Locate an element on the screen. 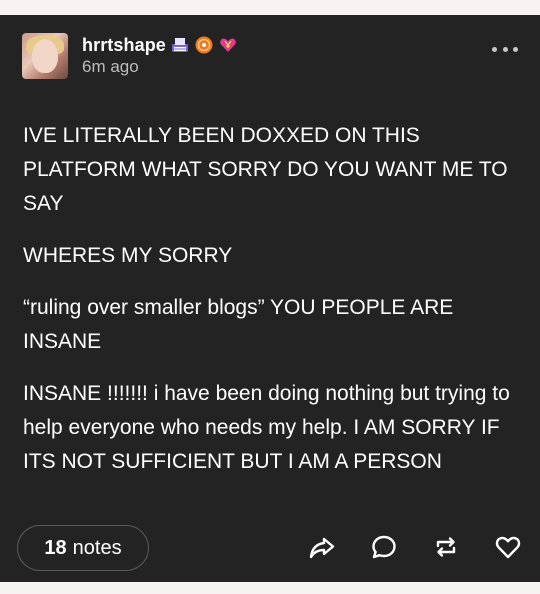  share-icon is located at coordinates (322, 547).